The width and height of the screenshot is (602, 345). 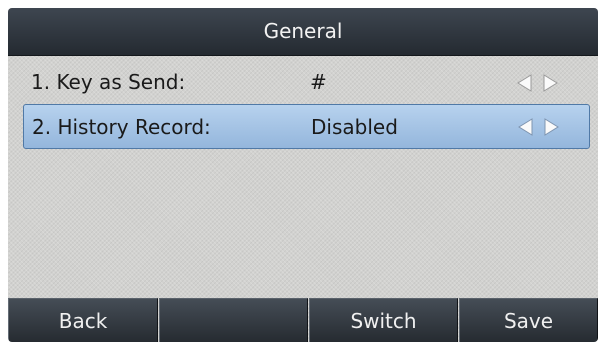 I want to click on empty-softkey, so click(x=233, y=320).